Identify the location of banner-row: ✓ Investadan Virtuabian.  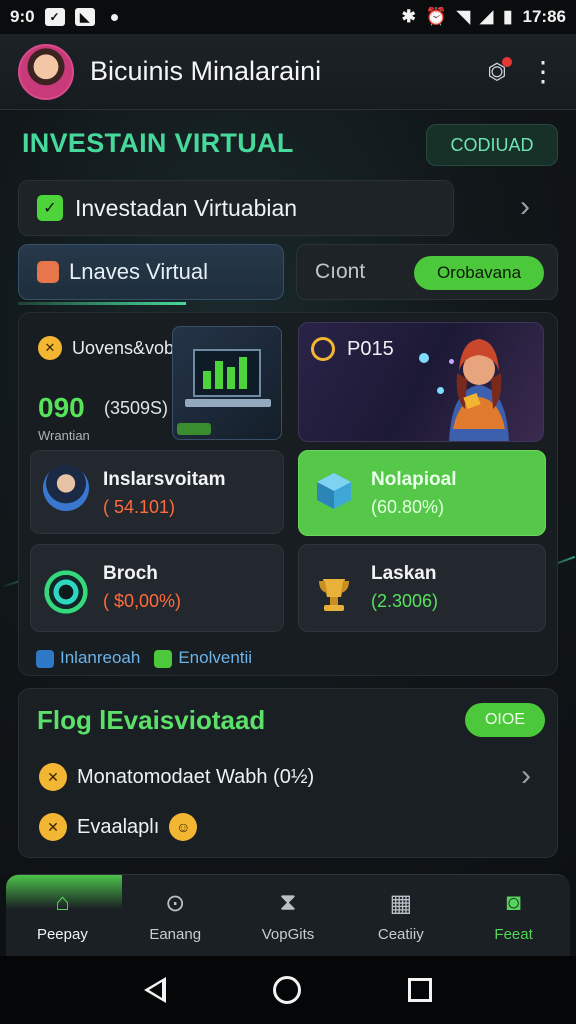
(236, 208).